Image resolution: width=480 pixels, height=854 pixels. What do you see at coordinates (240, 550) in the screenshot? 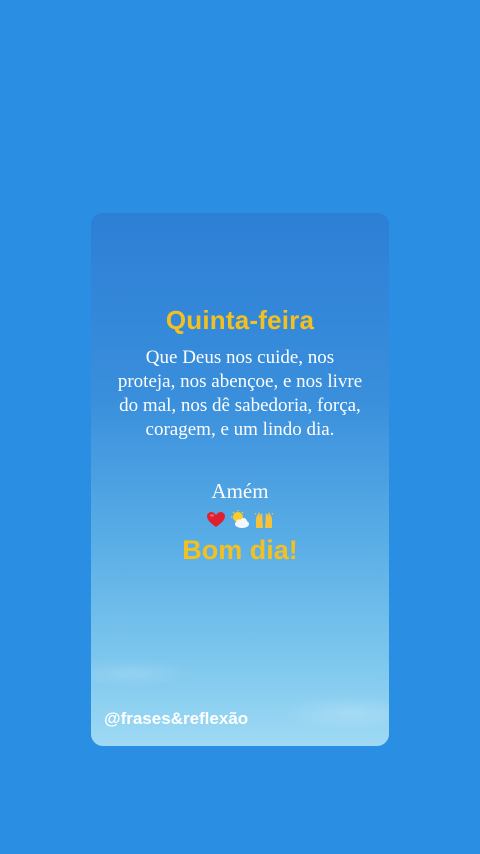
I see `greeting-text: Bom dia!` at bounding box center [240, 550].